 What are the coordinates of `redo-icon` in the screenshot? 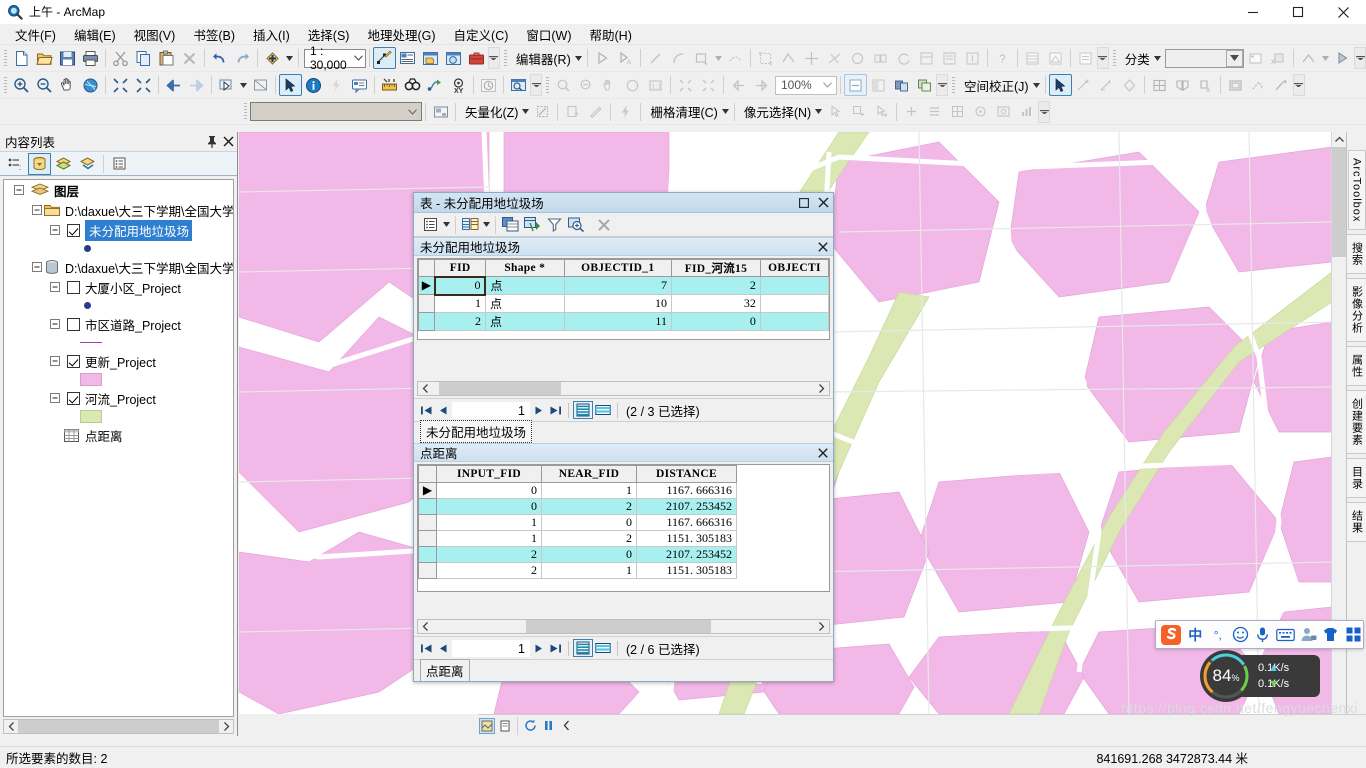 It's located at (242, 58).